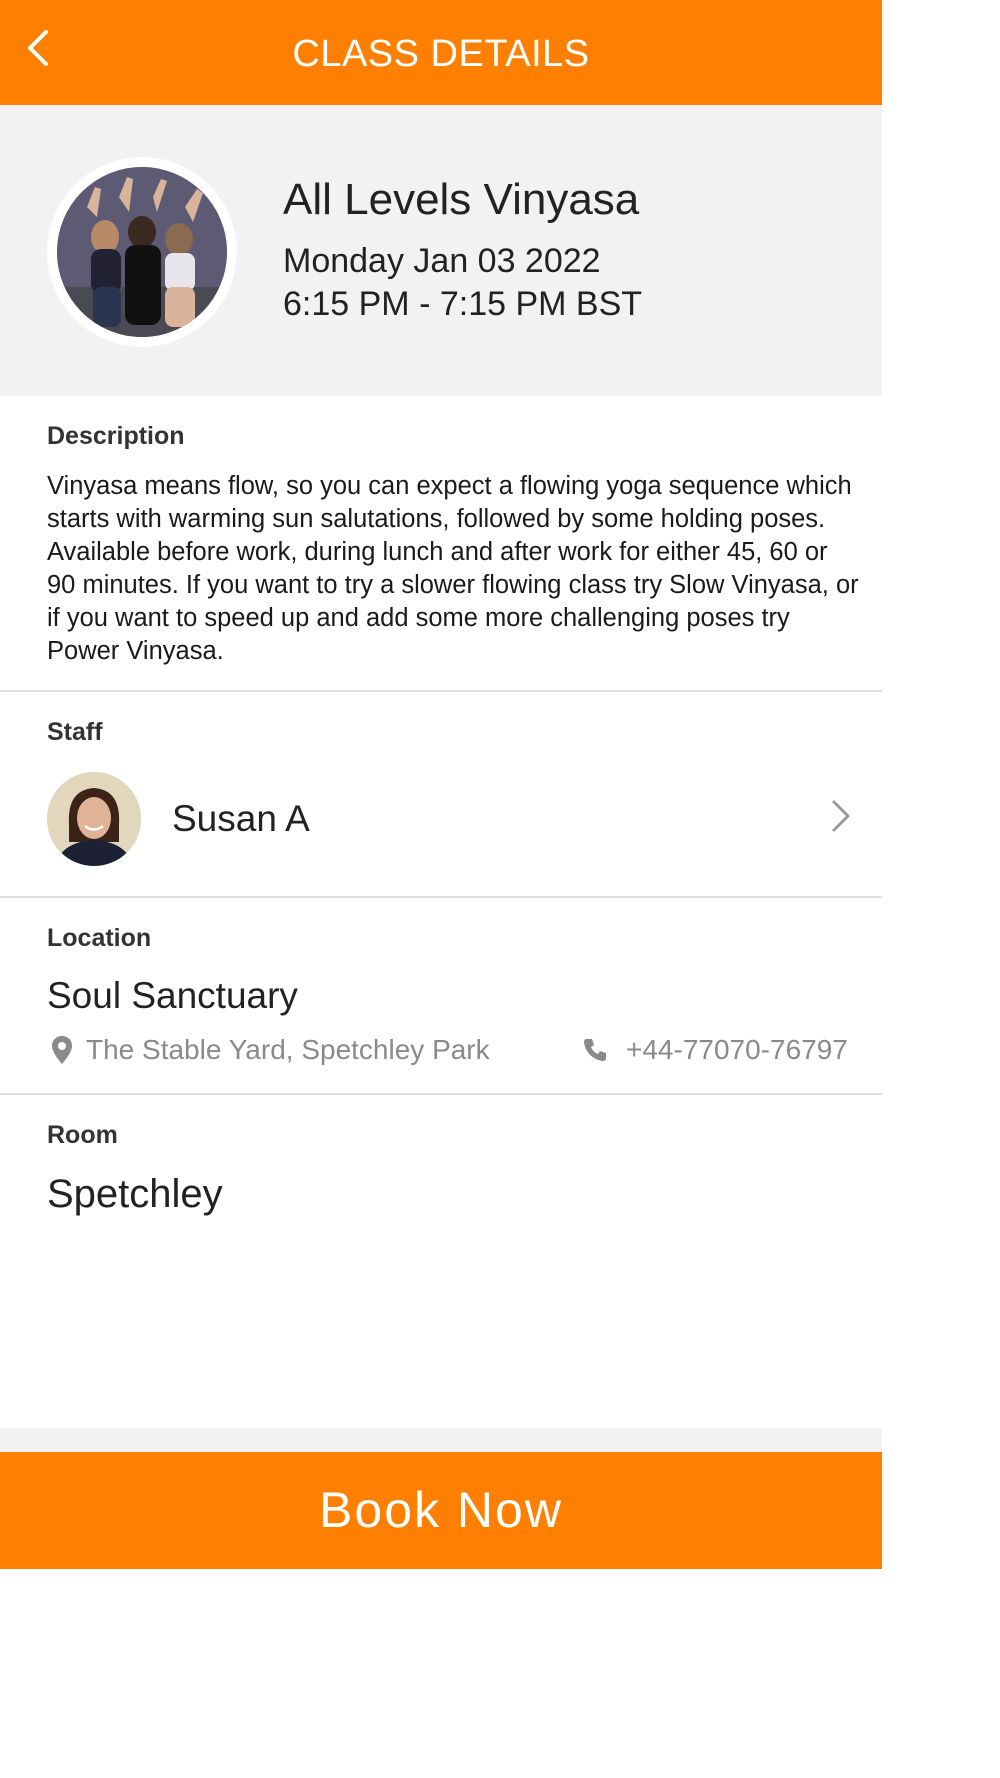 The width and height of the screenshot is (1000, 1778). I want to click on class-image-frame, so click(142, 252).